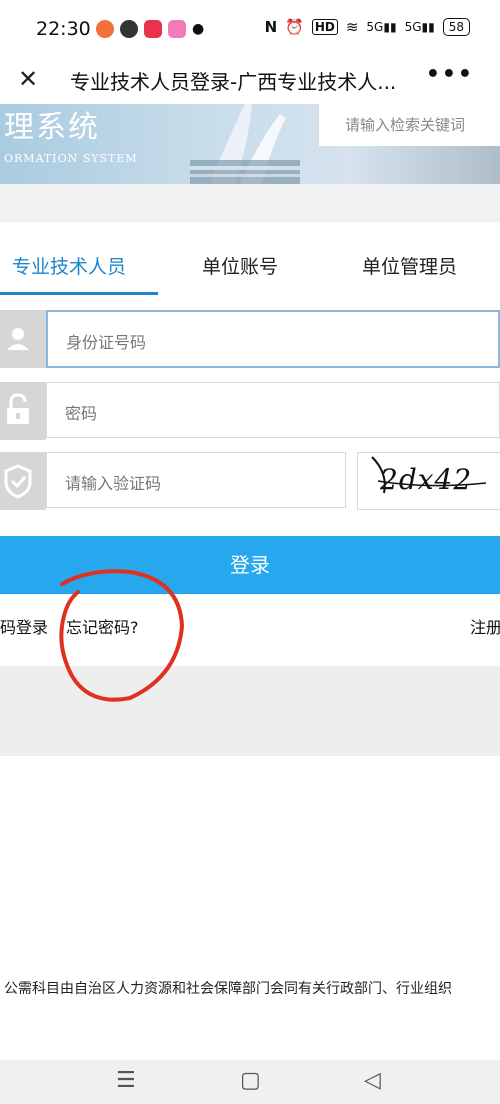 The image size is (500, 1104). Describe the element at coordinates (23, 481) in the screenshot. I see `shield-icon` at that location.